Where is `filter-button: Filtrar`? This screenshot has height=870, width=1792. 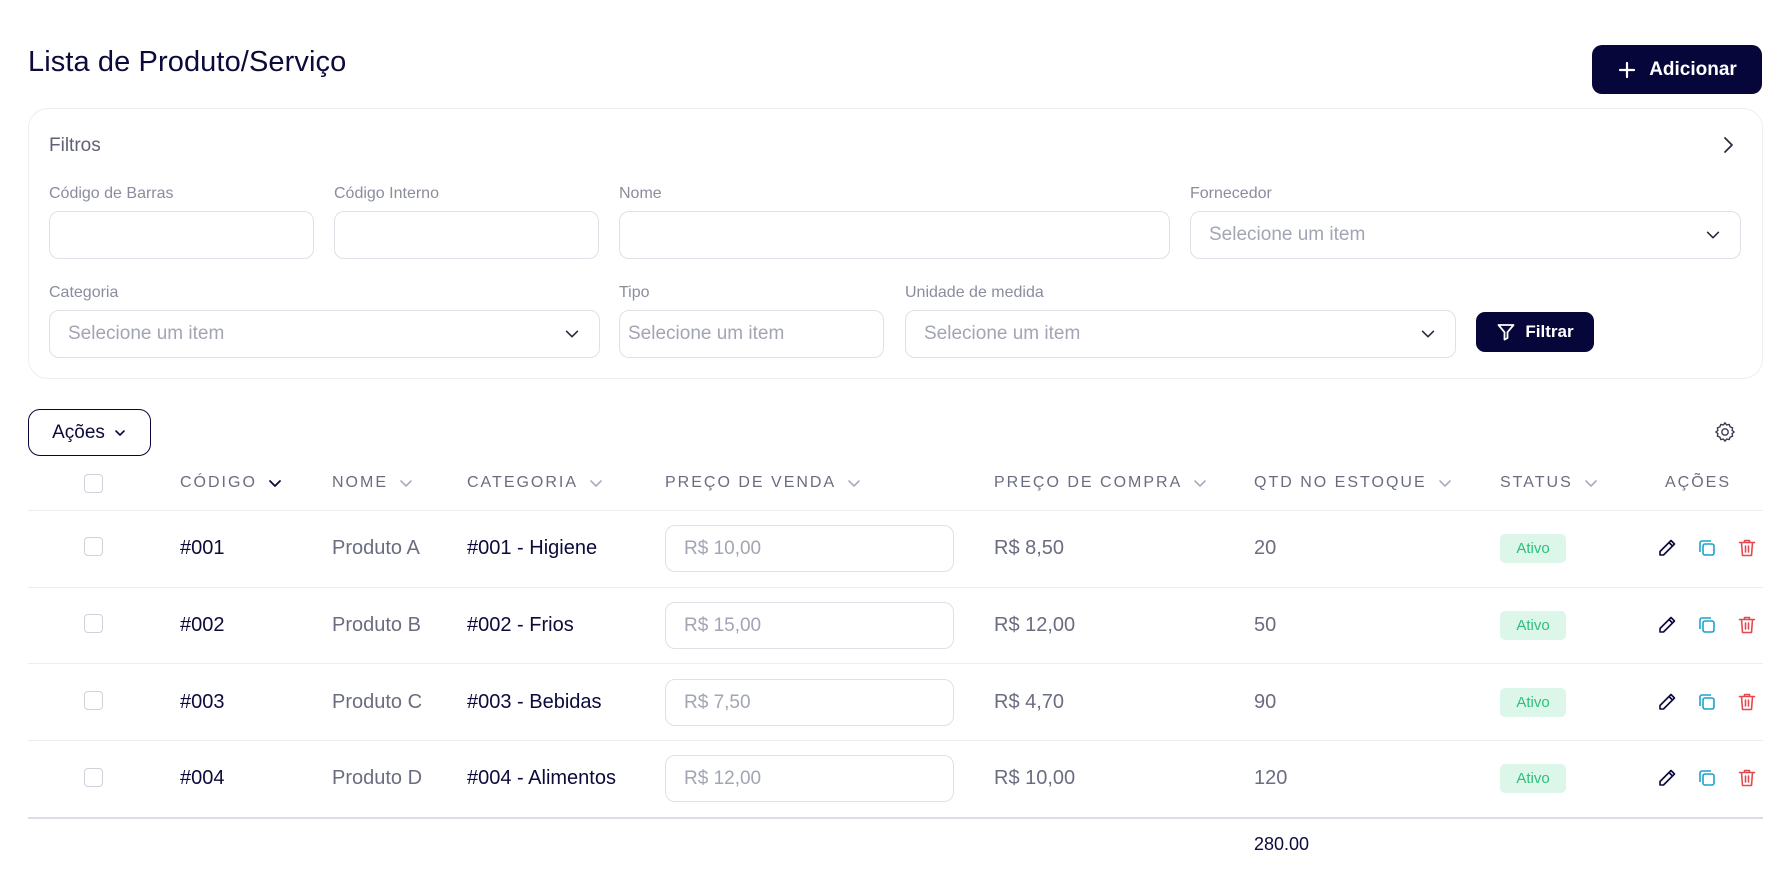
filter-button: Filtrar is located at coordinates (1535, 332).